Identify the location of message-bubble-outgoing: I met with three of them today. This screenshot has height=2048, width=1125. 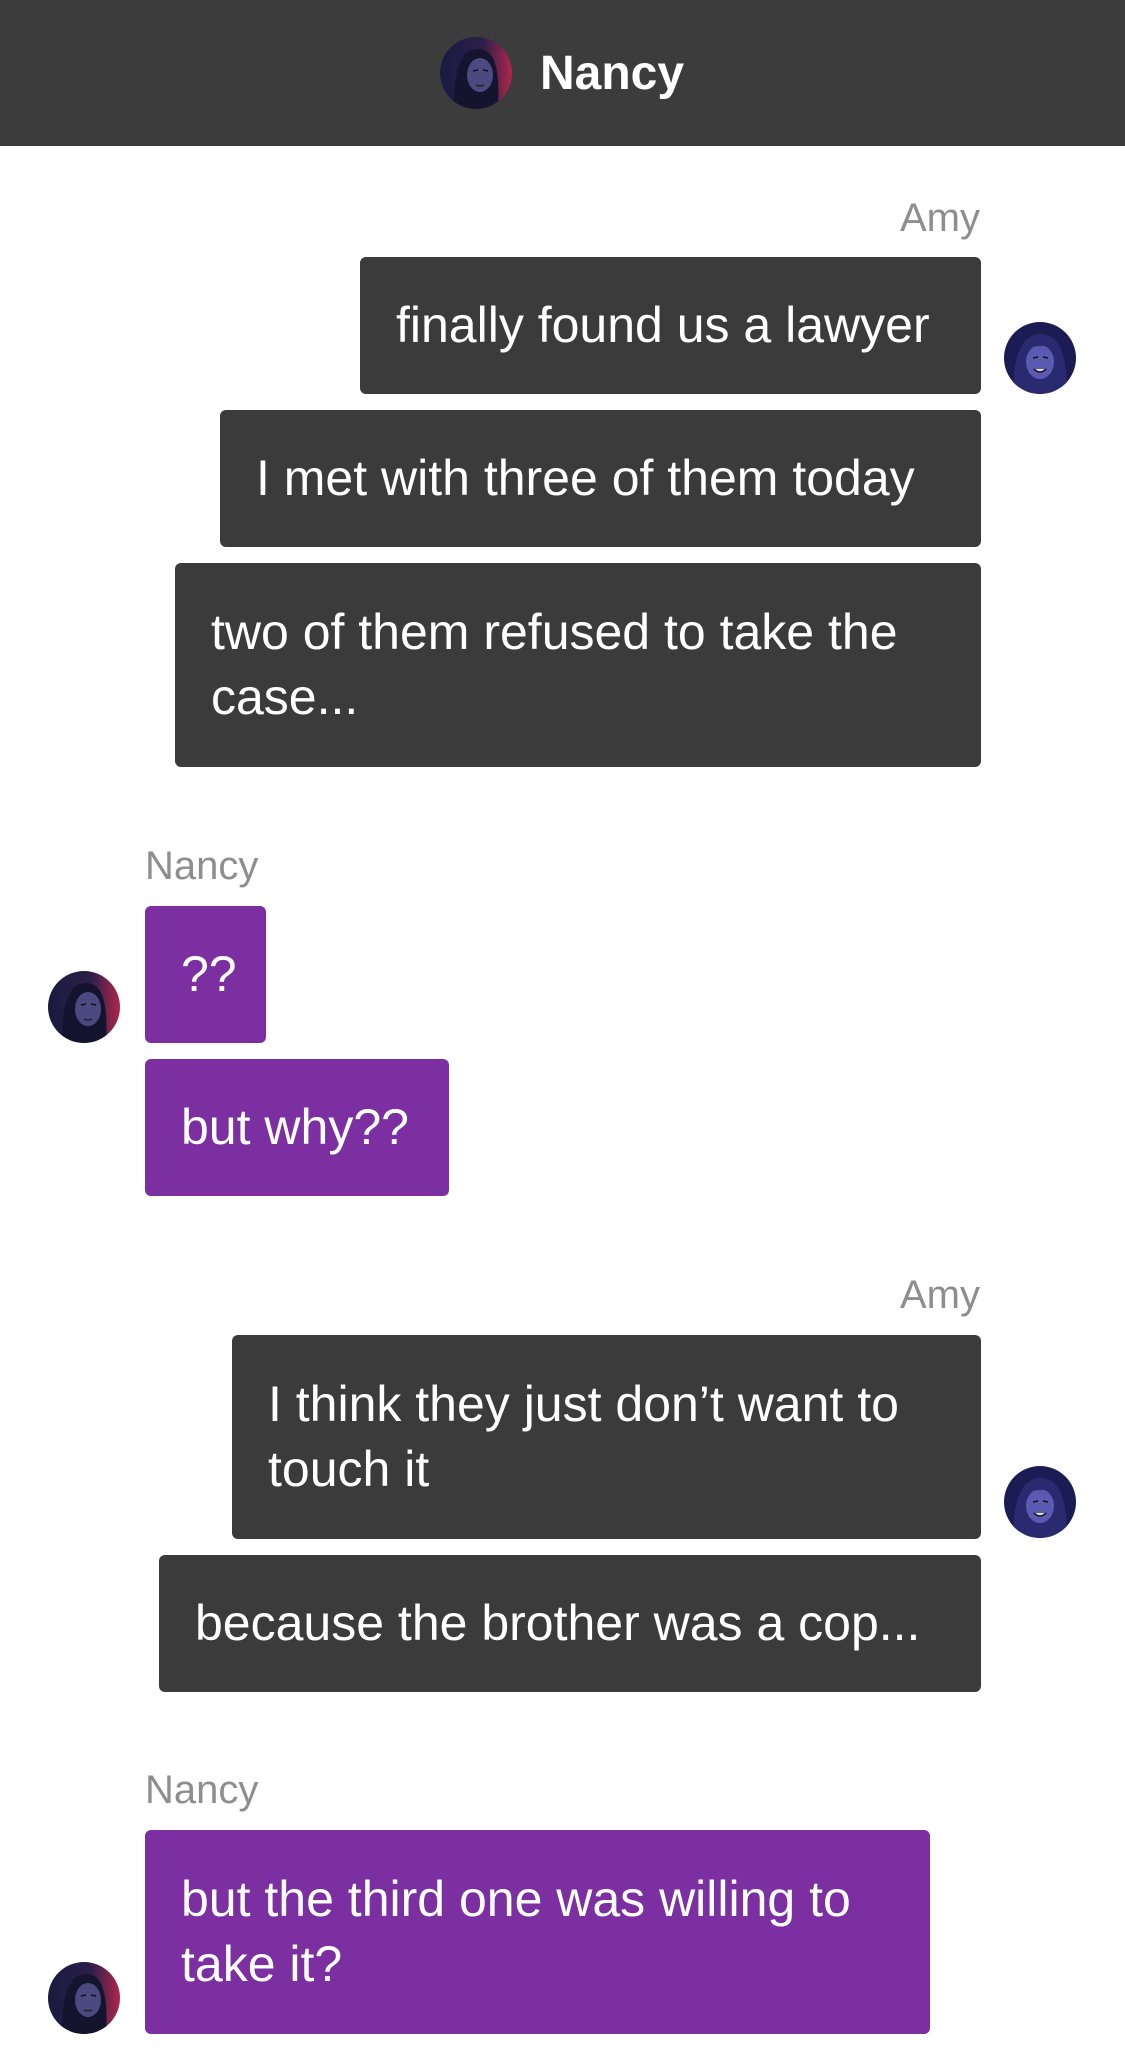
(600, 478).